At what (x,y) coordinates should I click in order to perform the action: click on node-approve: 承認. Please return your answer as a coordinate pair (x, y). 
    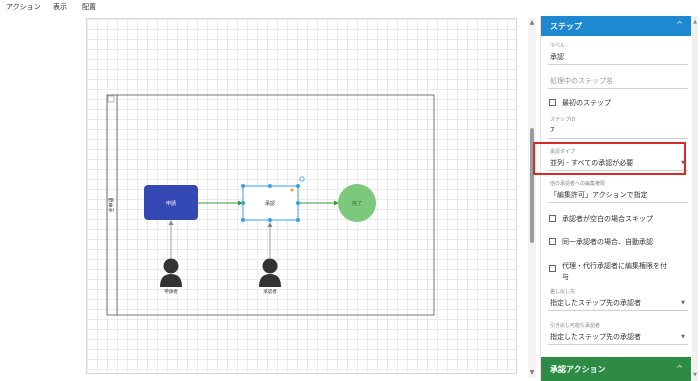
    Looking at the image, I should click on (273, 199).